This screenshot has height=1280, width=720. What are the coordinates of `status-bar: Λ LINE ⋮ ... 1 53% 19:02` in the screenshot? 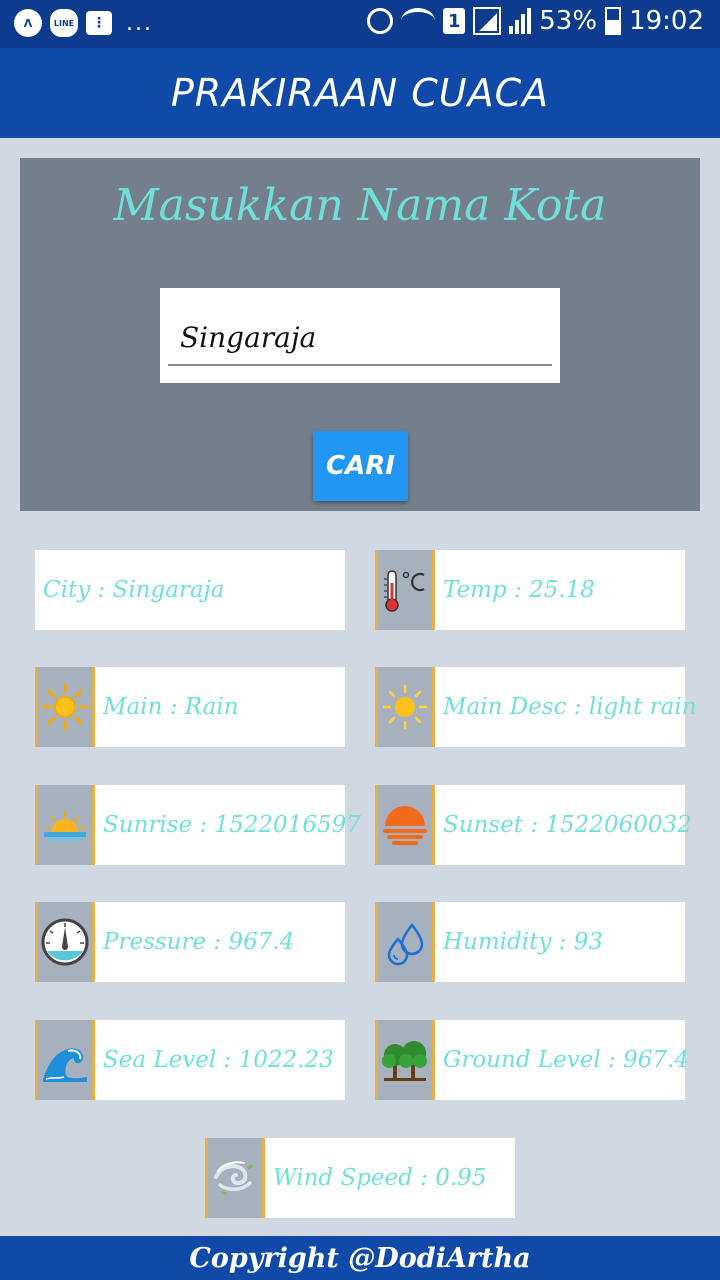 It's located at (360, 24).